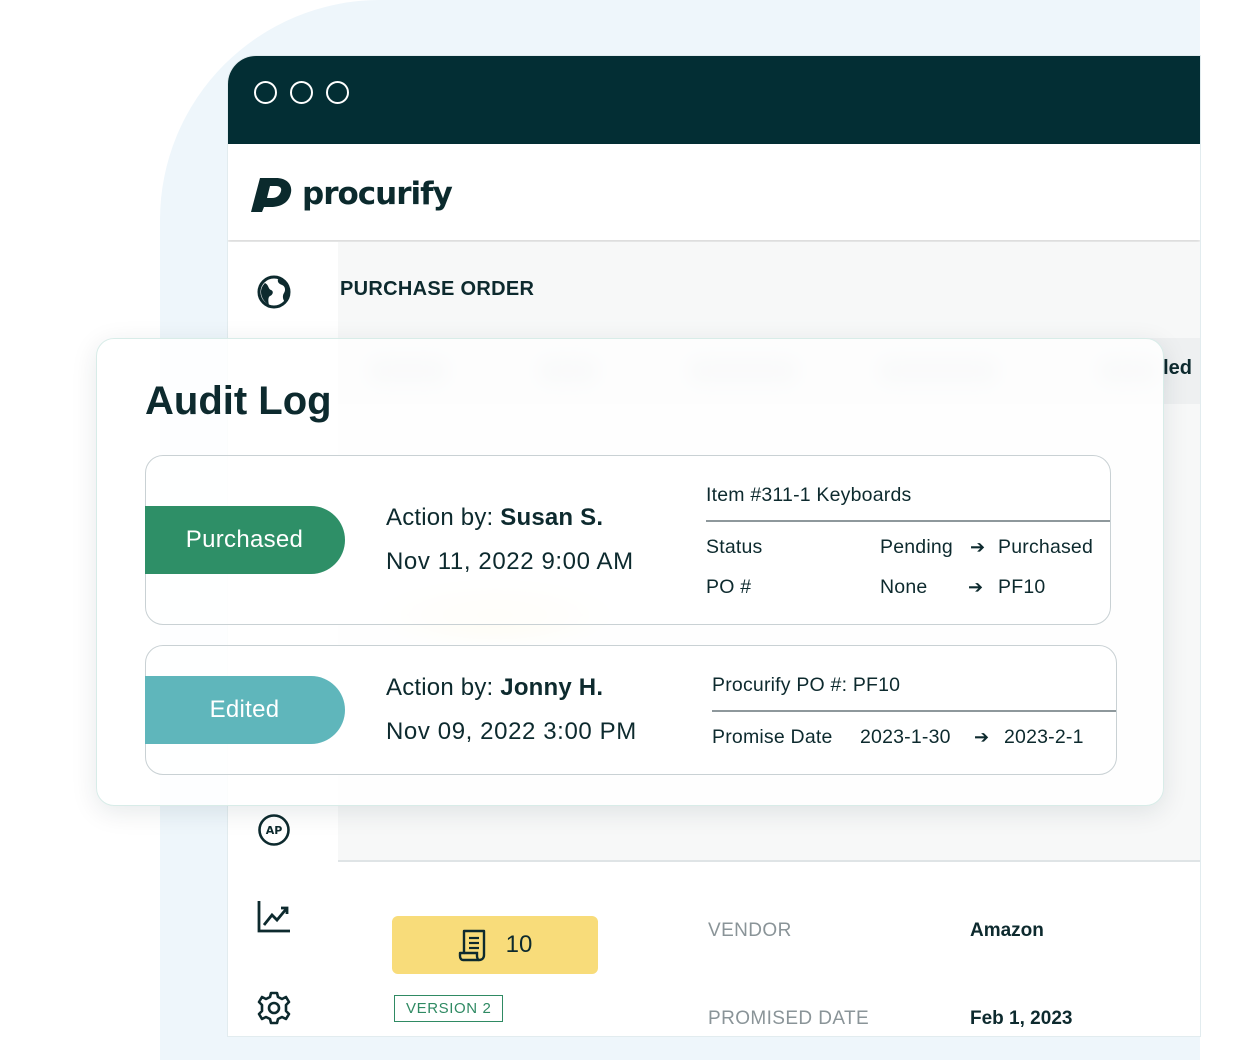  I want to click on change-from: None, so click(904, 587).